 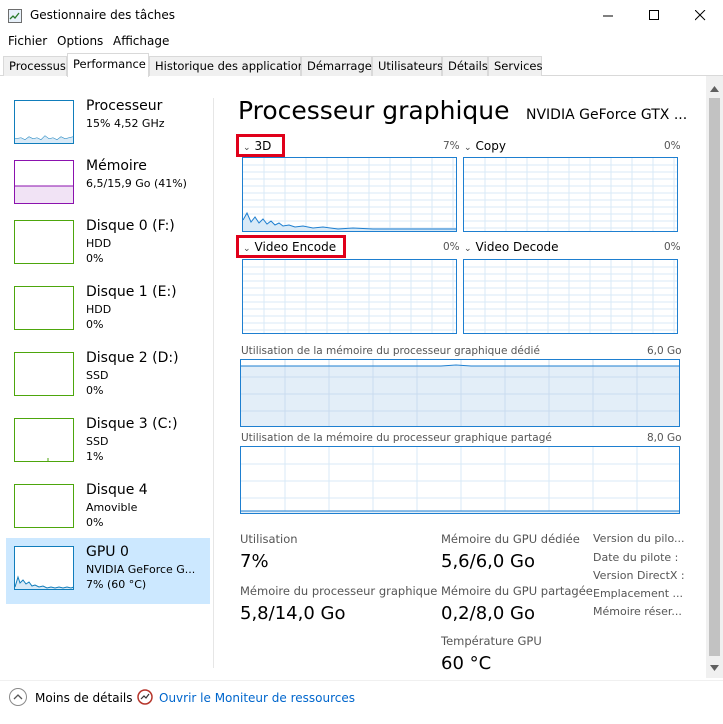 I want to click on sidebar-divider, so click(x=213, y=383).